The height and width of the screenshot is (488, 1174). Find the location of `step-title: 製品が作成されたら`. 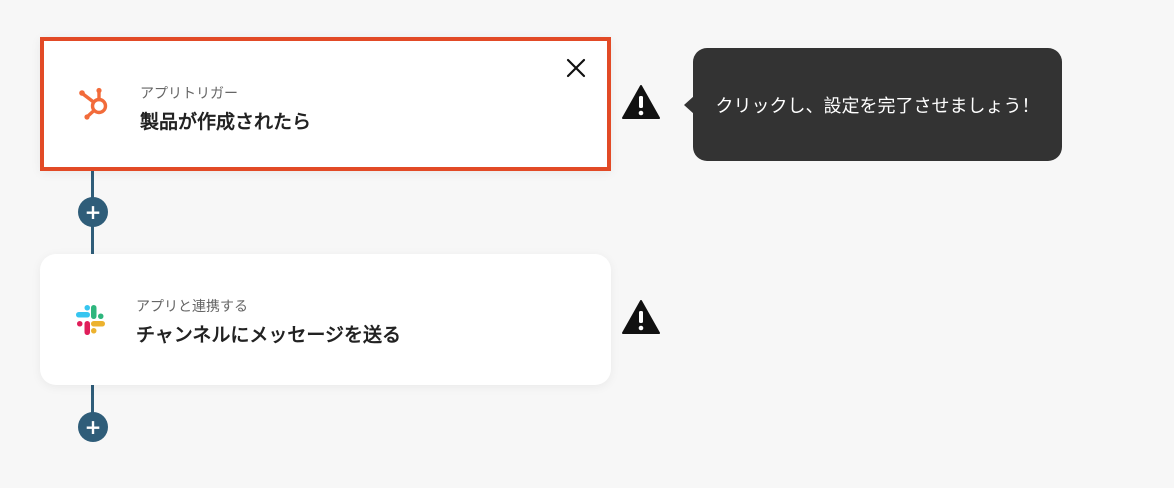

step-title: 製品が作成されたら is located at coordinates (226, 122).